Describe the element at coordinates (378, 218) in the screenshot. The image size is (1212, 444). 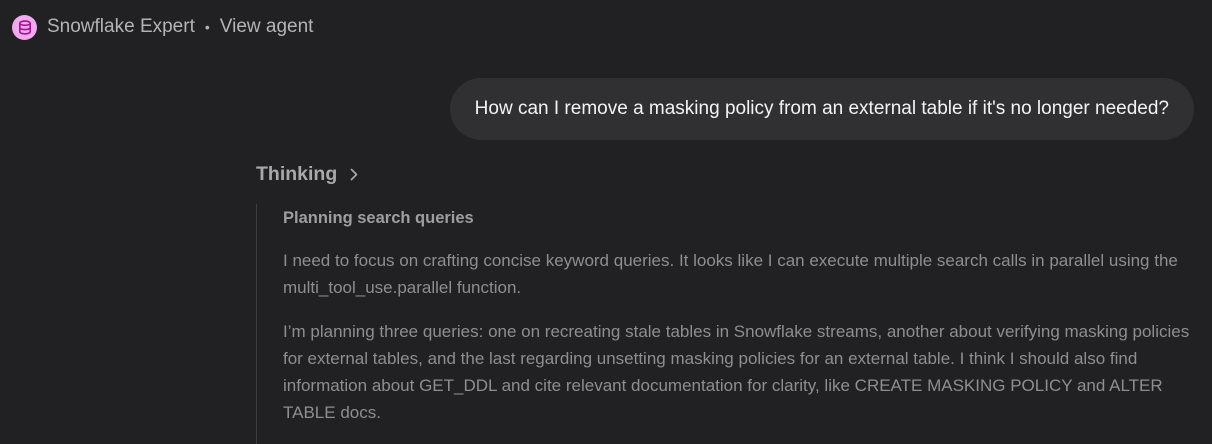
I see `thinking-step-title: Planning search queries` at that location.